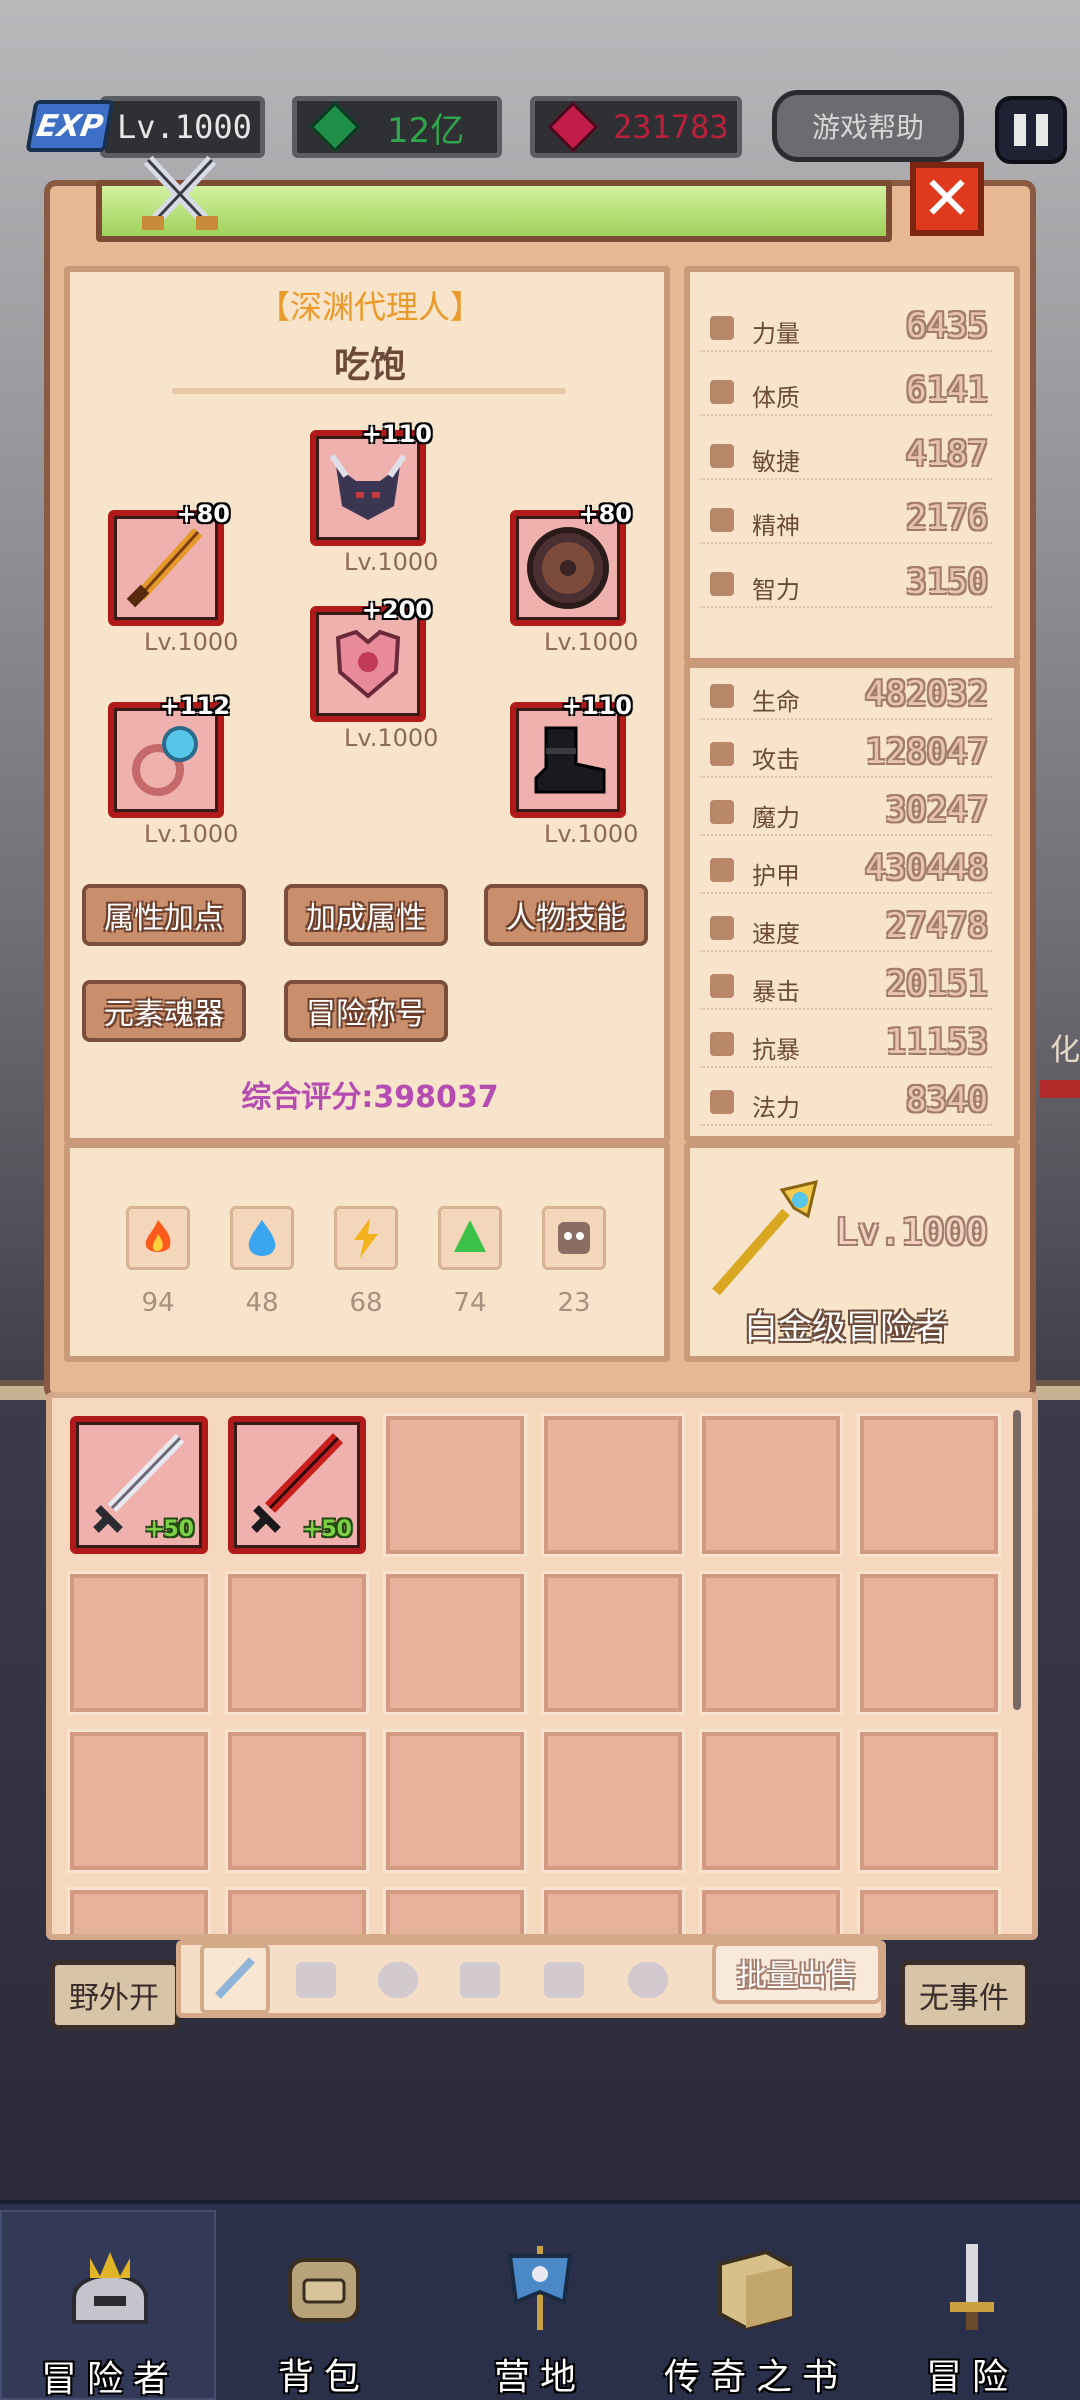 Image resolution: width=1080 pixels, height=2400 pixels. I want to click on bulk-sell-button: 批量出售, so click(797, 1973).